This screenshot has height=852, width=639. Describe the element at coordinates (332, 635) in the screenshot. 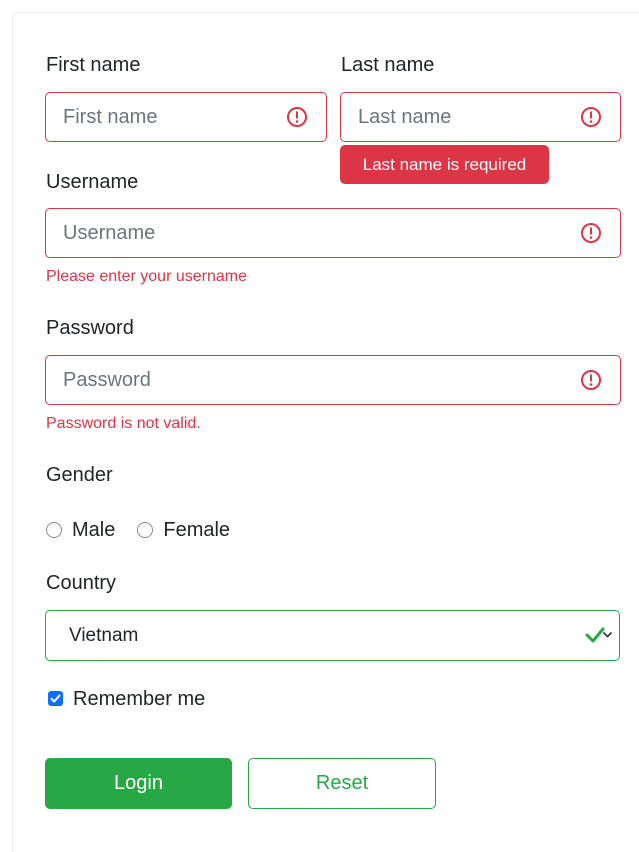

I see `country-select: Vietnam` at that location.